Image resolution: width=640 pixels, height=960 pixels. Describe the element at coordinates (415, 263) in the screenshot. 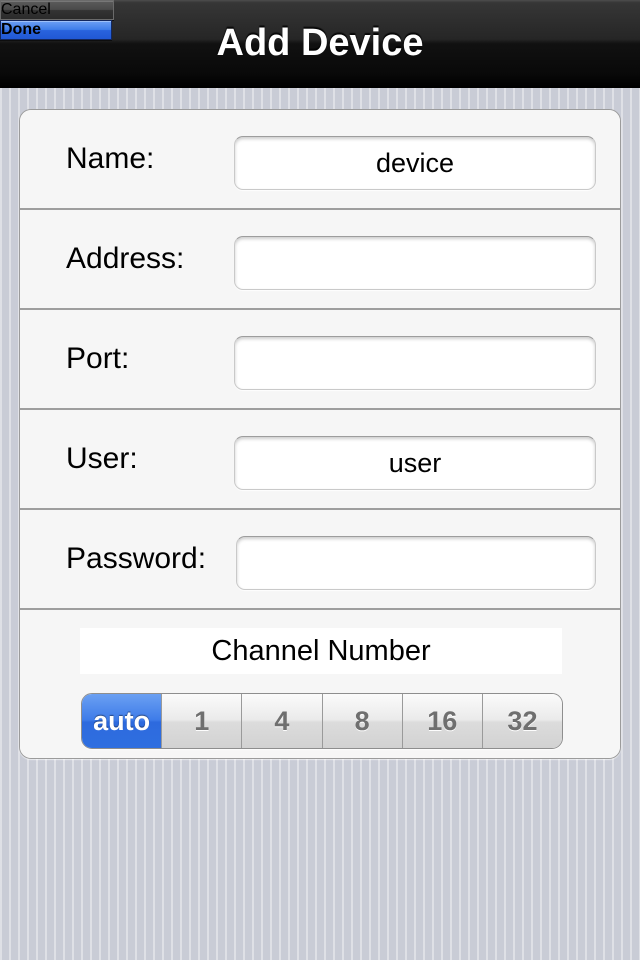

I see `address-input` at that location.